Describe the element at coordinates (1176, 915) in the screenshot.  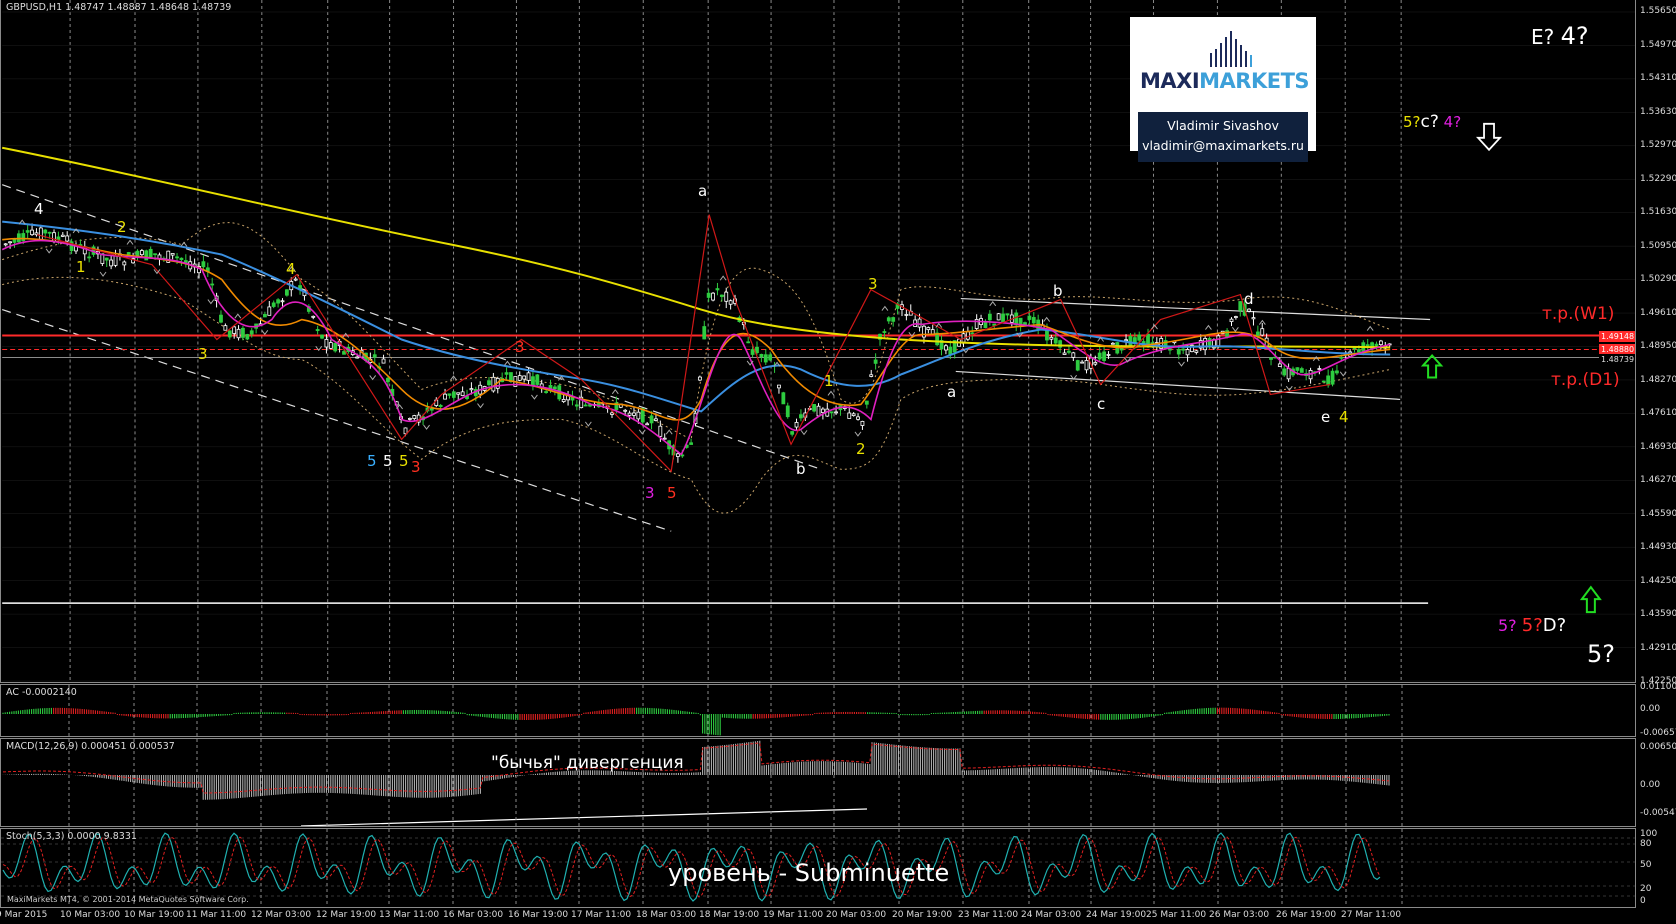
I see `time-label: 25 Mar 11:00` at that location.